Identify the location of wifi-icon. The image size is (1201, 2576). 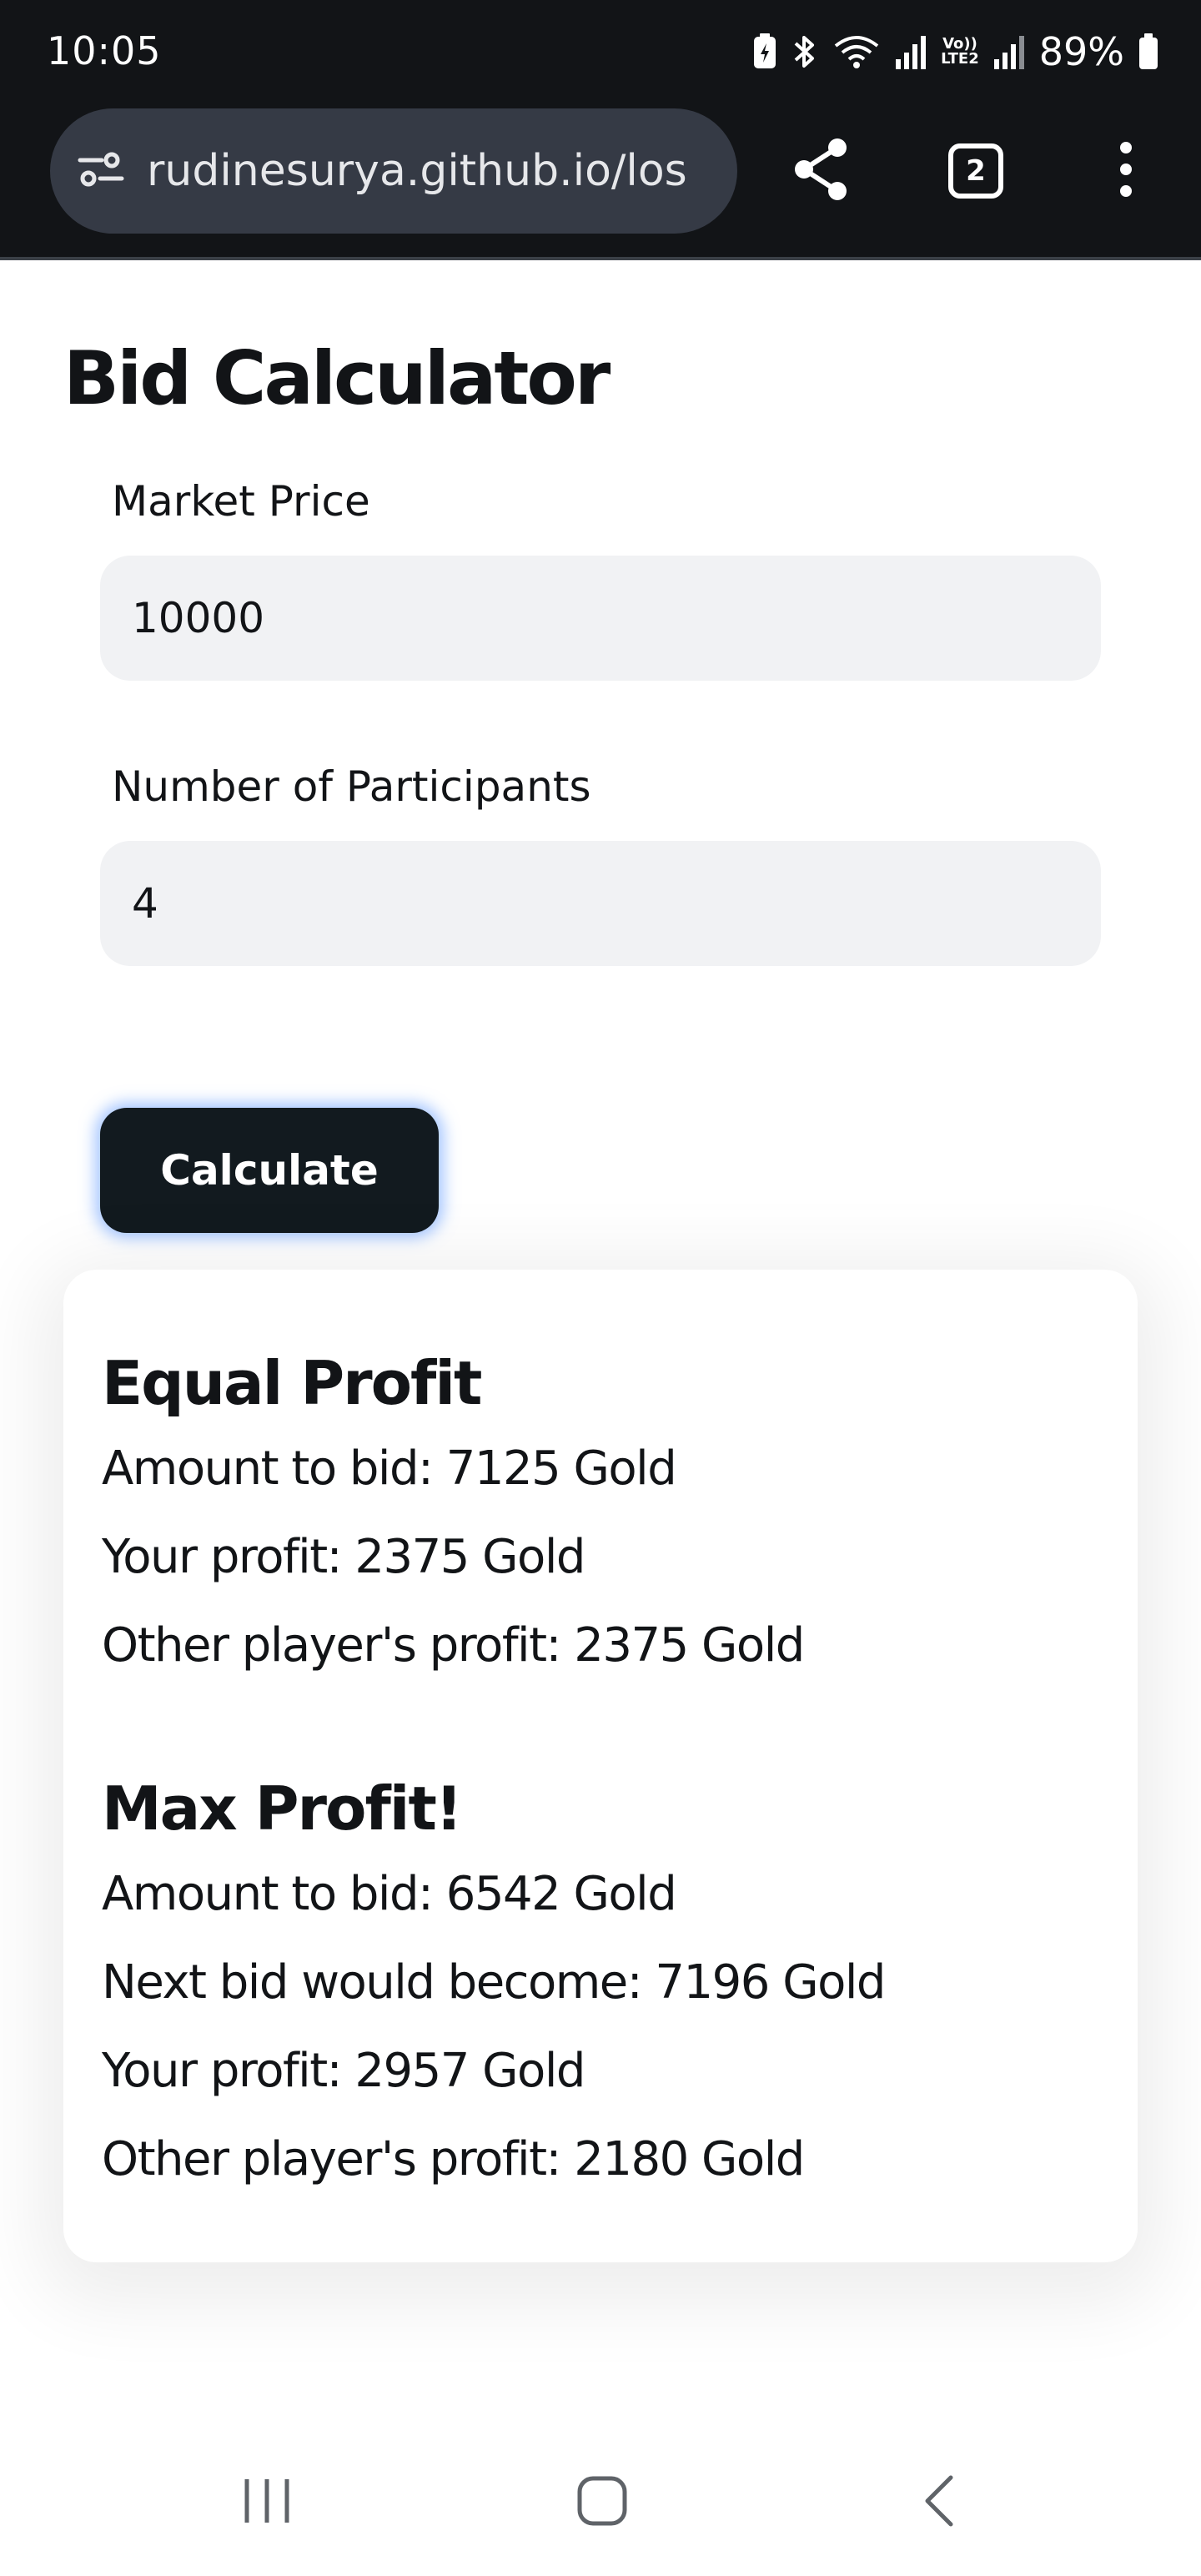
(857, 52).